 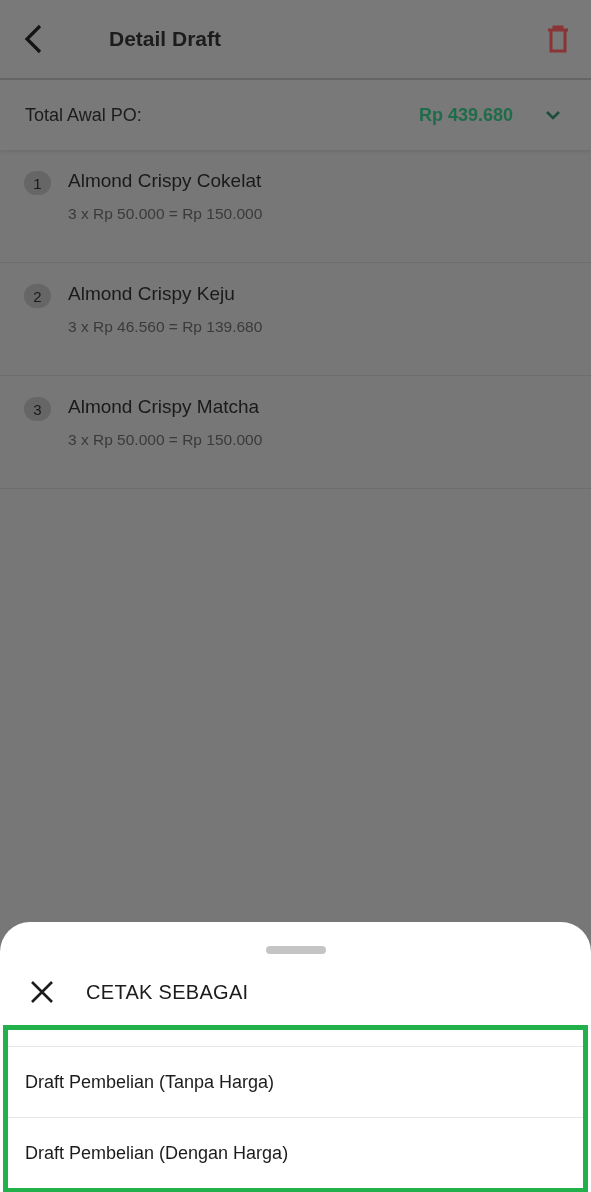 I want to click on item-number: 2, so click(x=37, y=296).